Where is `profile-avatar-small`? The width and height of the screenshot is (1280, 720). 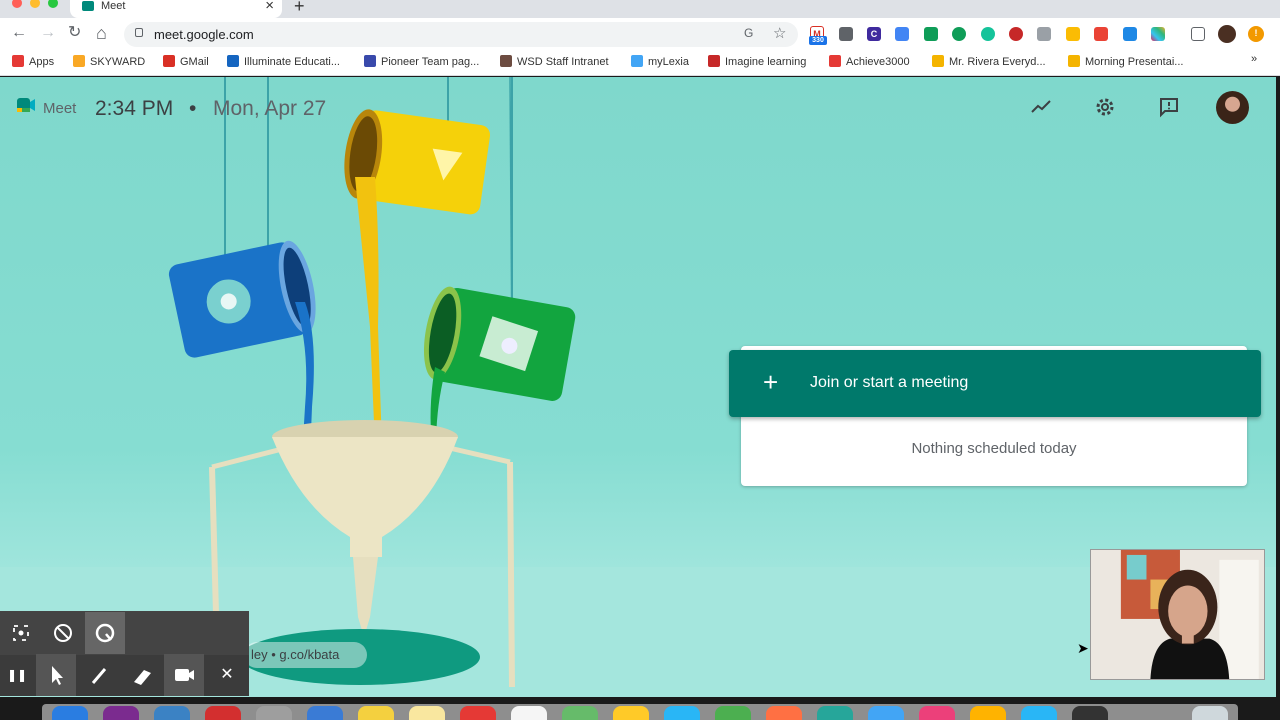 profile-avatar-small is located at coordinates (1227, 34).